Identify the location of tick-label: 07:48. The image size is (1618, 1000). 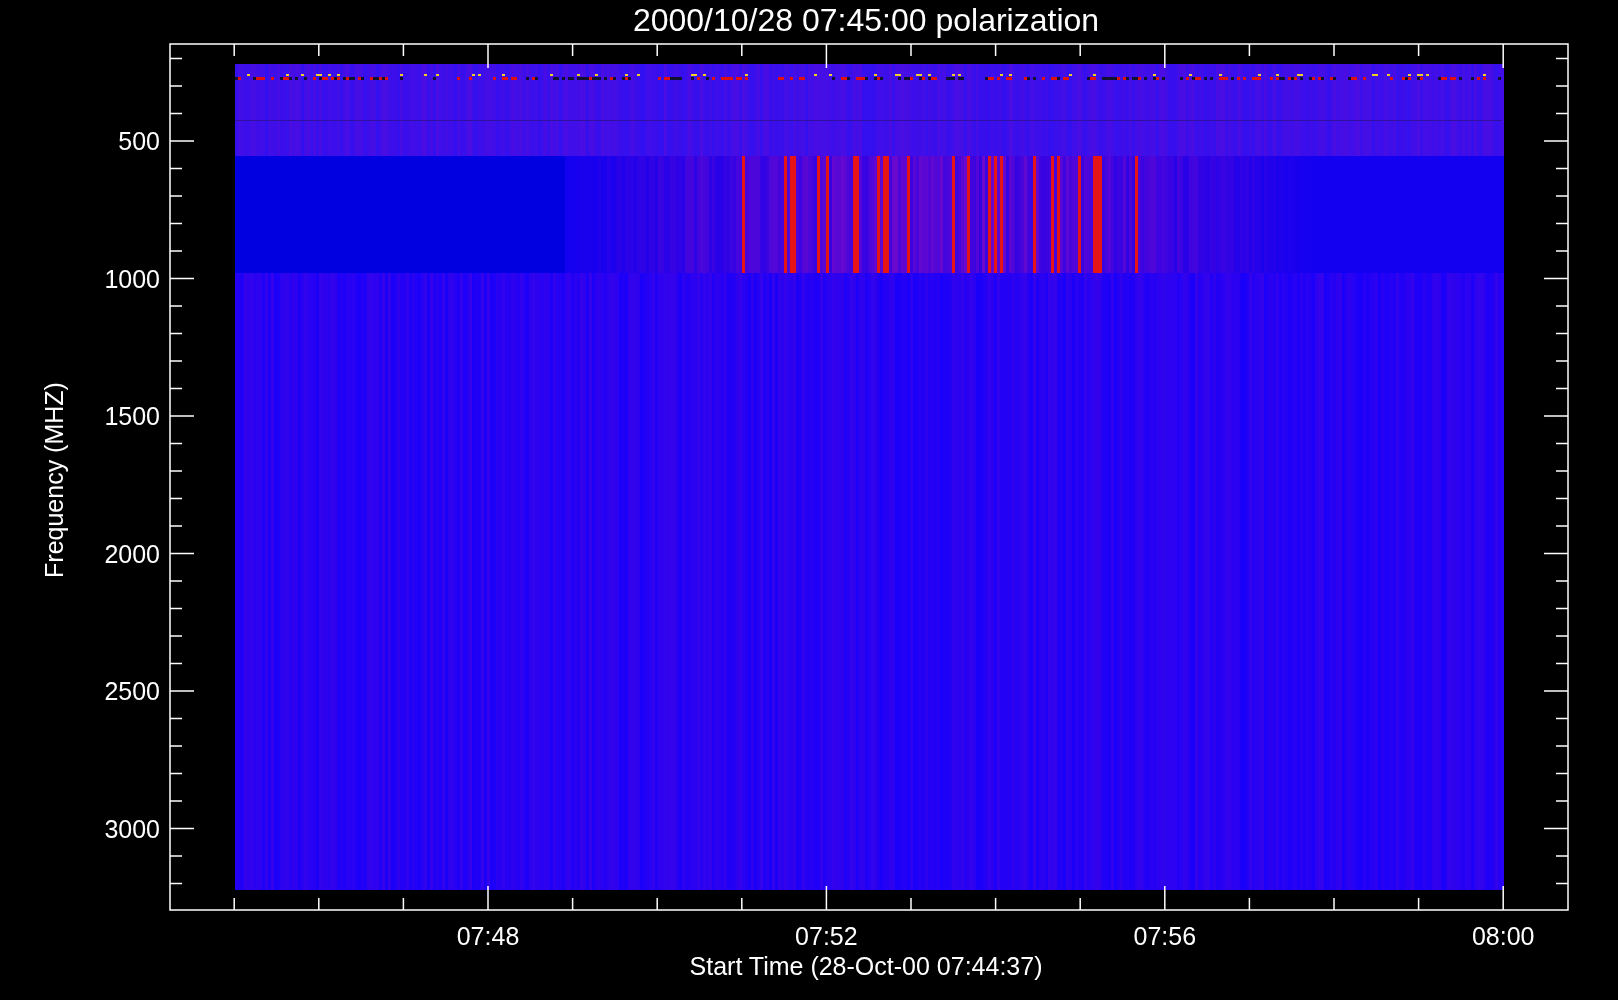
(488, 936).